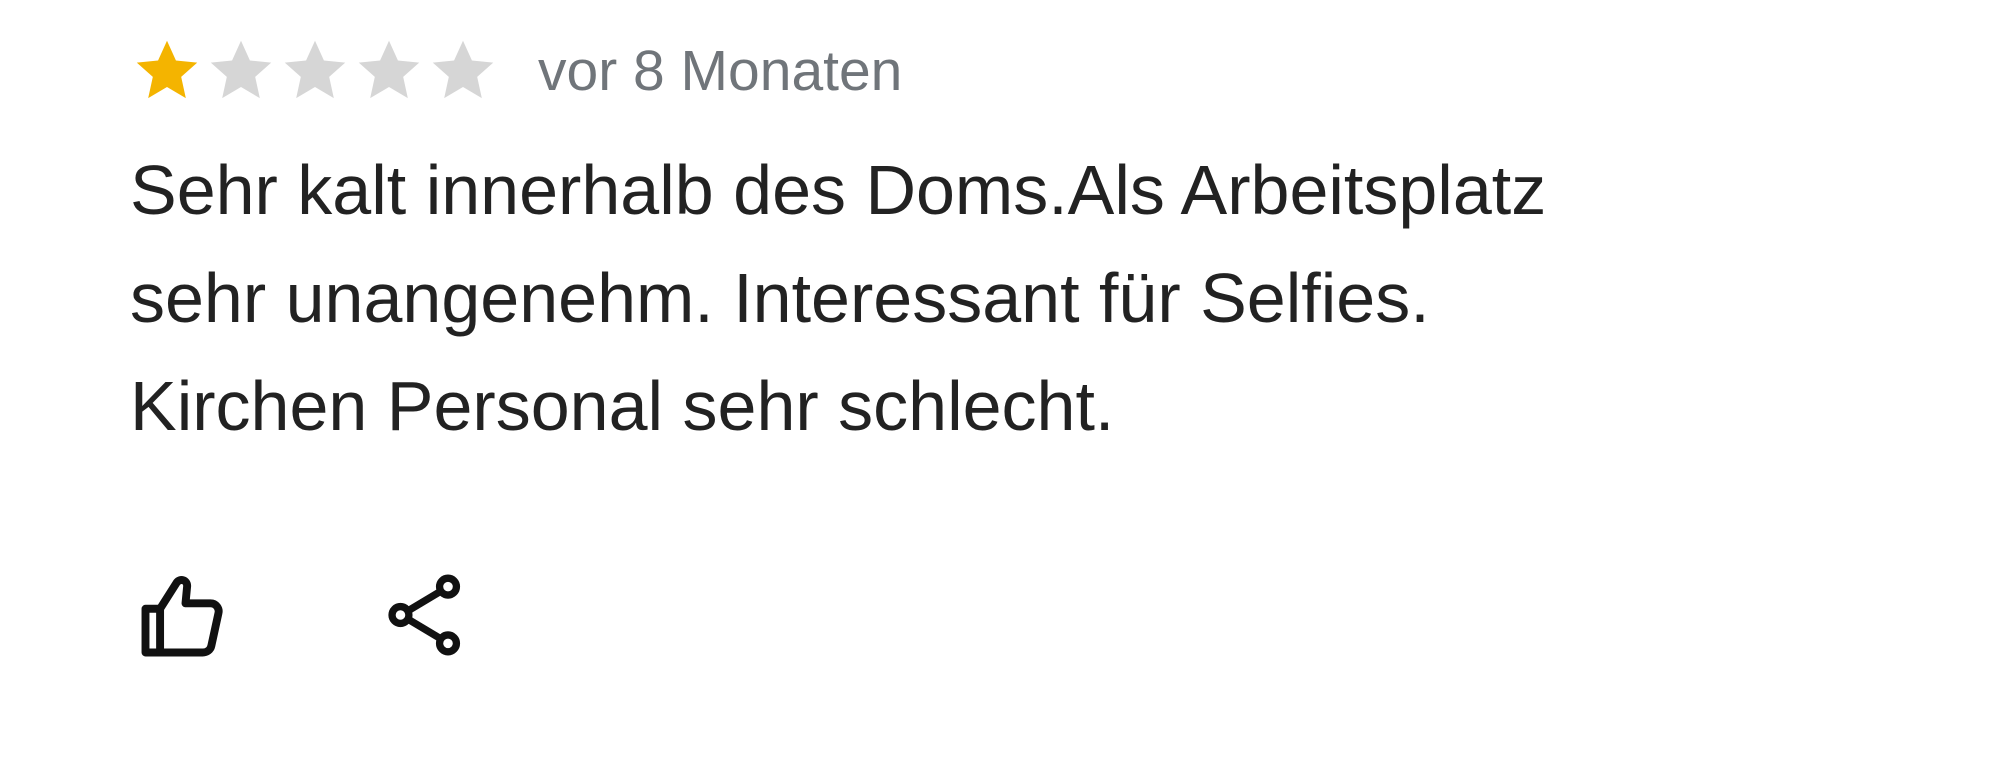 This screenshot has width=2000, height=776. What do you see at coordinates (167, 71) in the screenshot?
I see `star-filled-icon` at bounding box center [167, 71].